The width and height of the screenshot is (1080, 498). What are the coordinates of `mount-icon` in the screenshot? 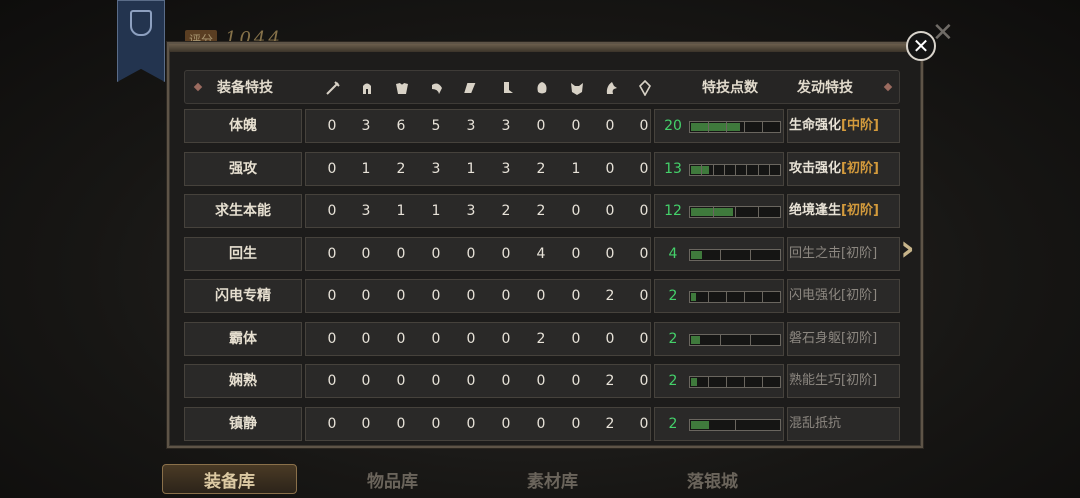 It's located at (611, 88).